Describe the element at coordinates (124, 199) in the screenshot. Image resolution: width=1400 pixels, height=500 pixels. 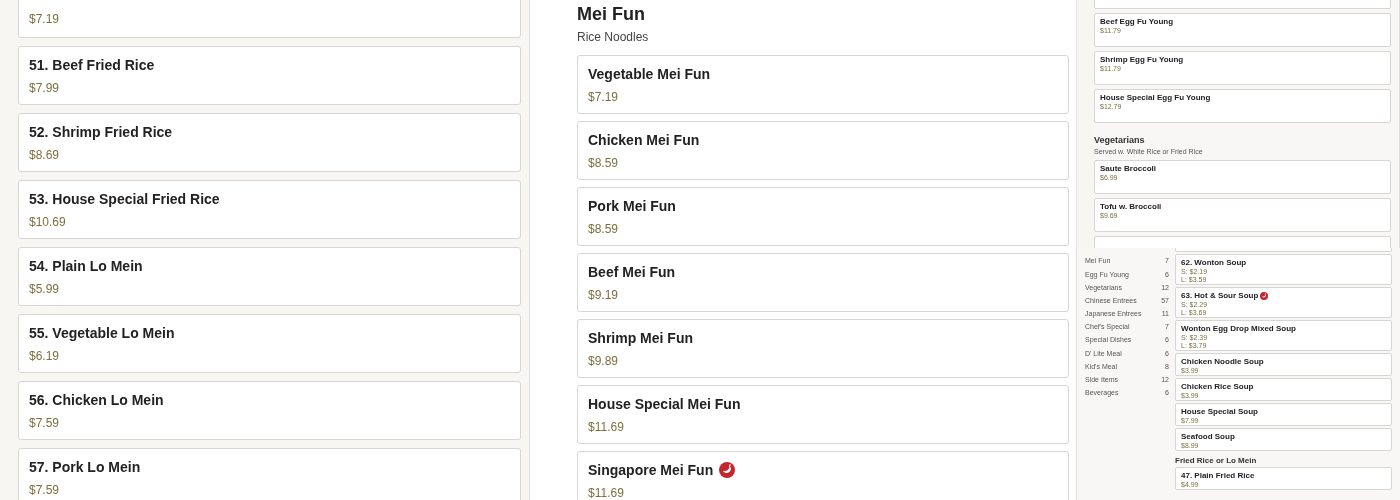
I see `item-name: 53. House Special Fried Rice` at that location.